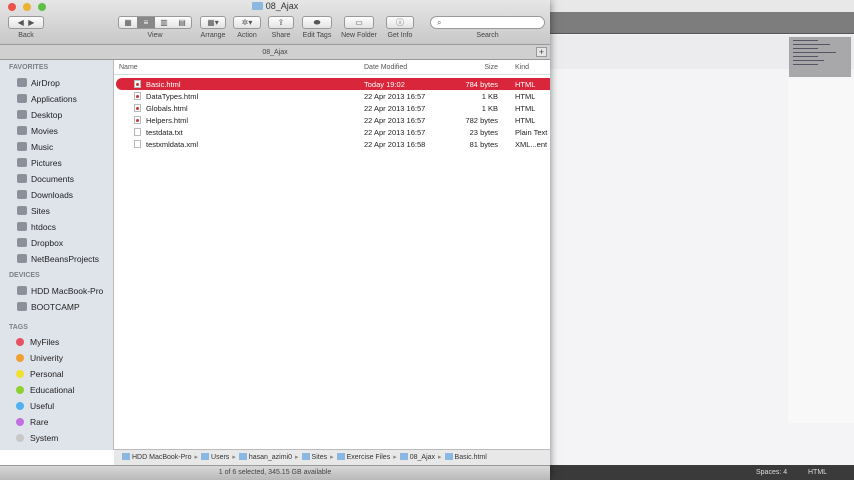 The height and width of the screenshot is (480, 854). I want to click on sidebar-tag-educational: Educational, so click(45, 390).